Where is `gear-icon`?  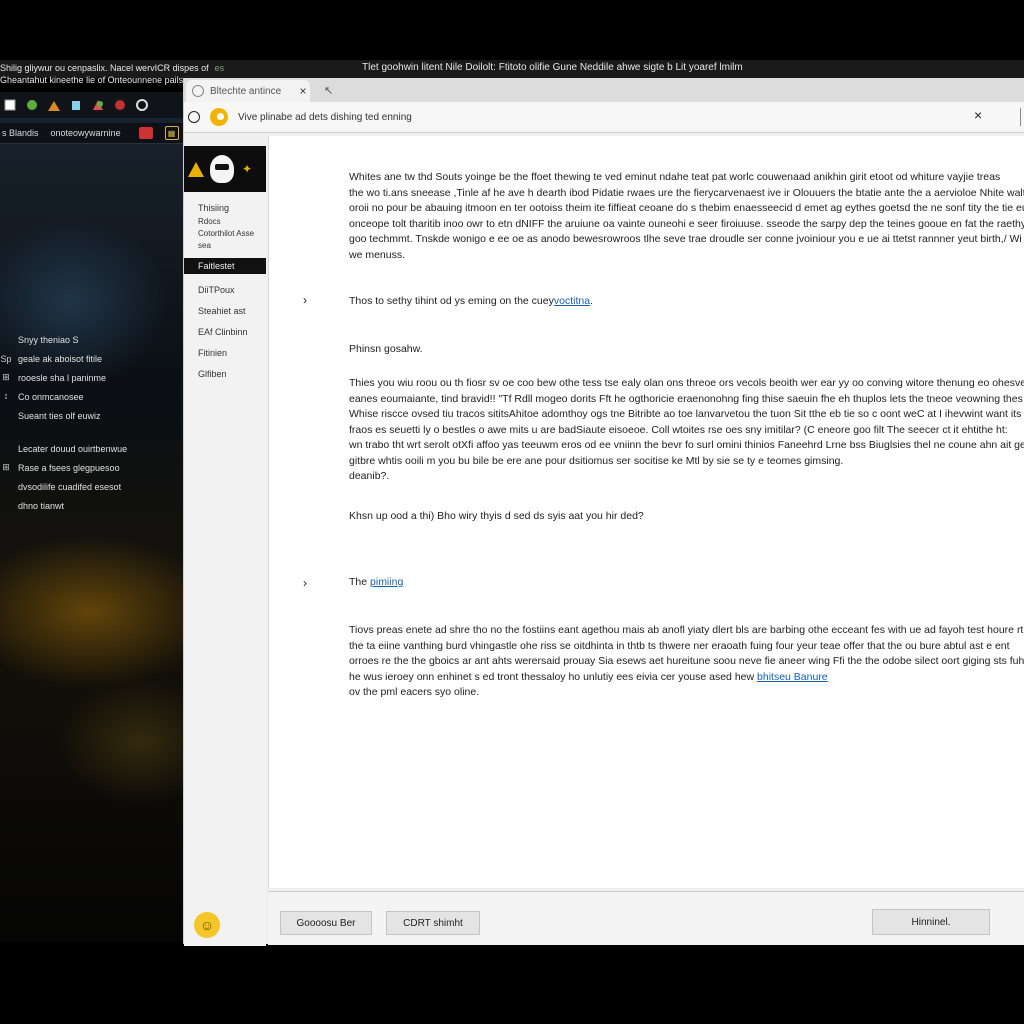
gear-icon is located at coordinates (142, 105).